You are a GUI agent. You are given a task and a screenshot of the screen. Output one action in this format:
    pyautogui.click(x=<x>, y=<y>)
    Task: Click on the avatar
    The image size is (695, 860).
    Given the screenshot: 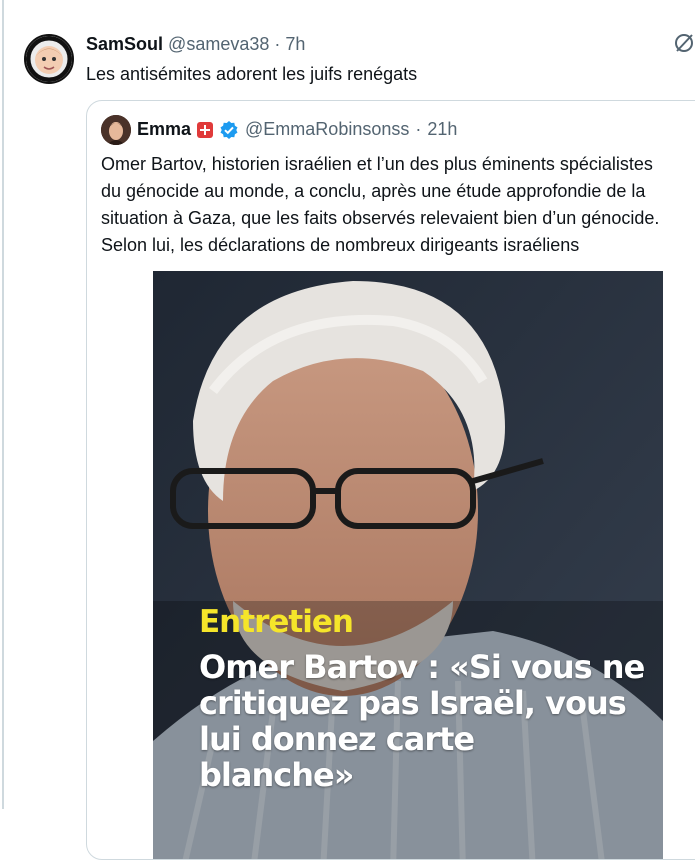 What is the action you would take?
    pyautogui.click(x=49, y=59)
    